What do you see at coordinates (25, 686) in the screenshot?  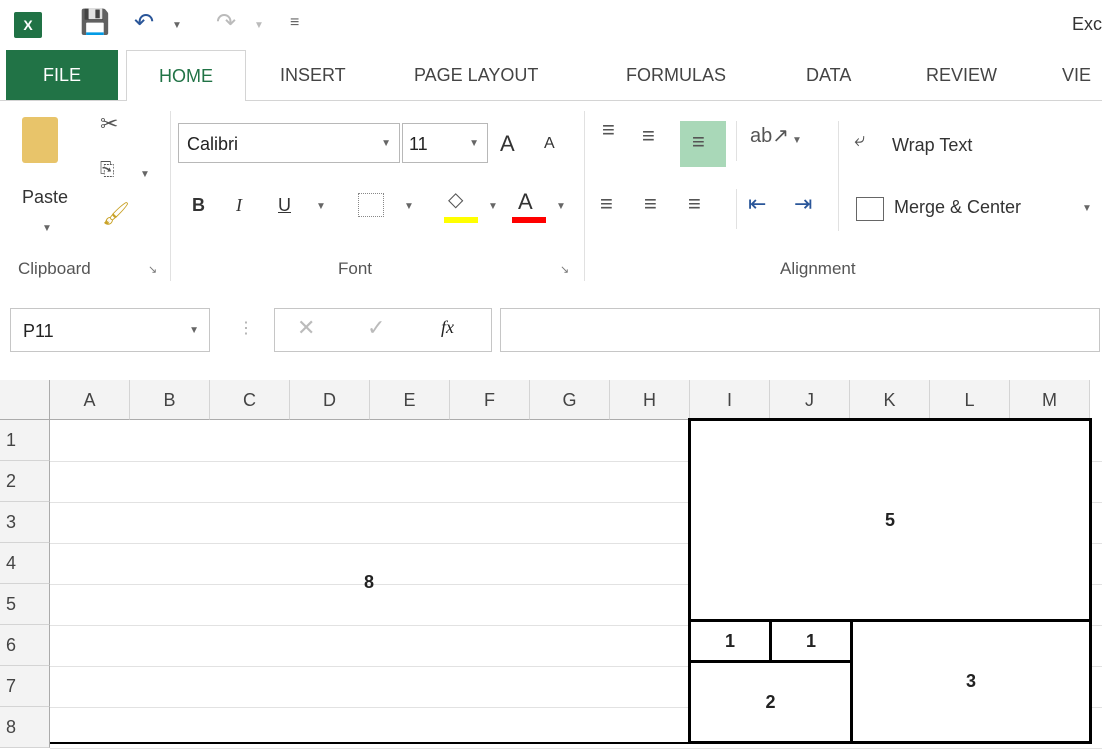 I see `row-header-7: 7` at bounding box center [25, 686].